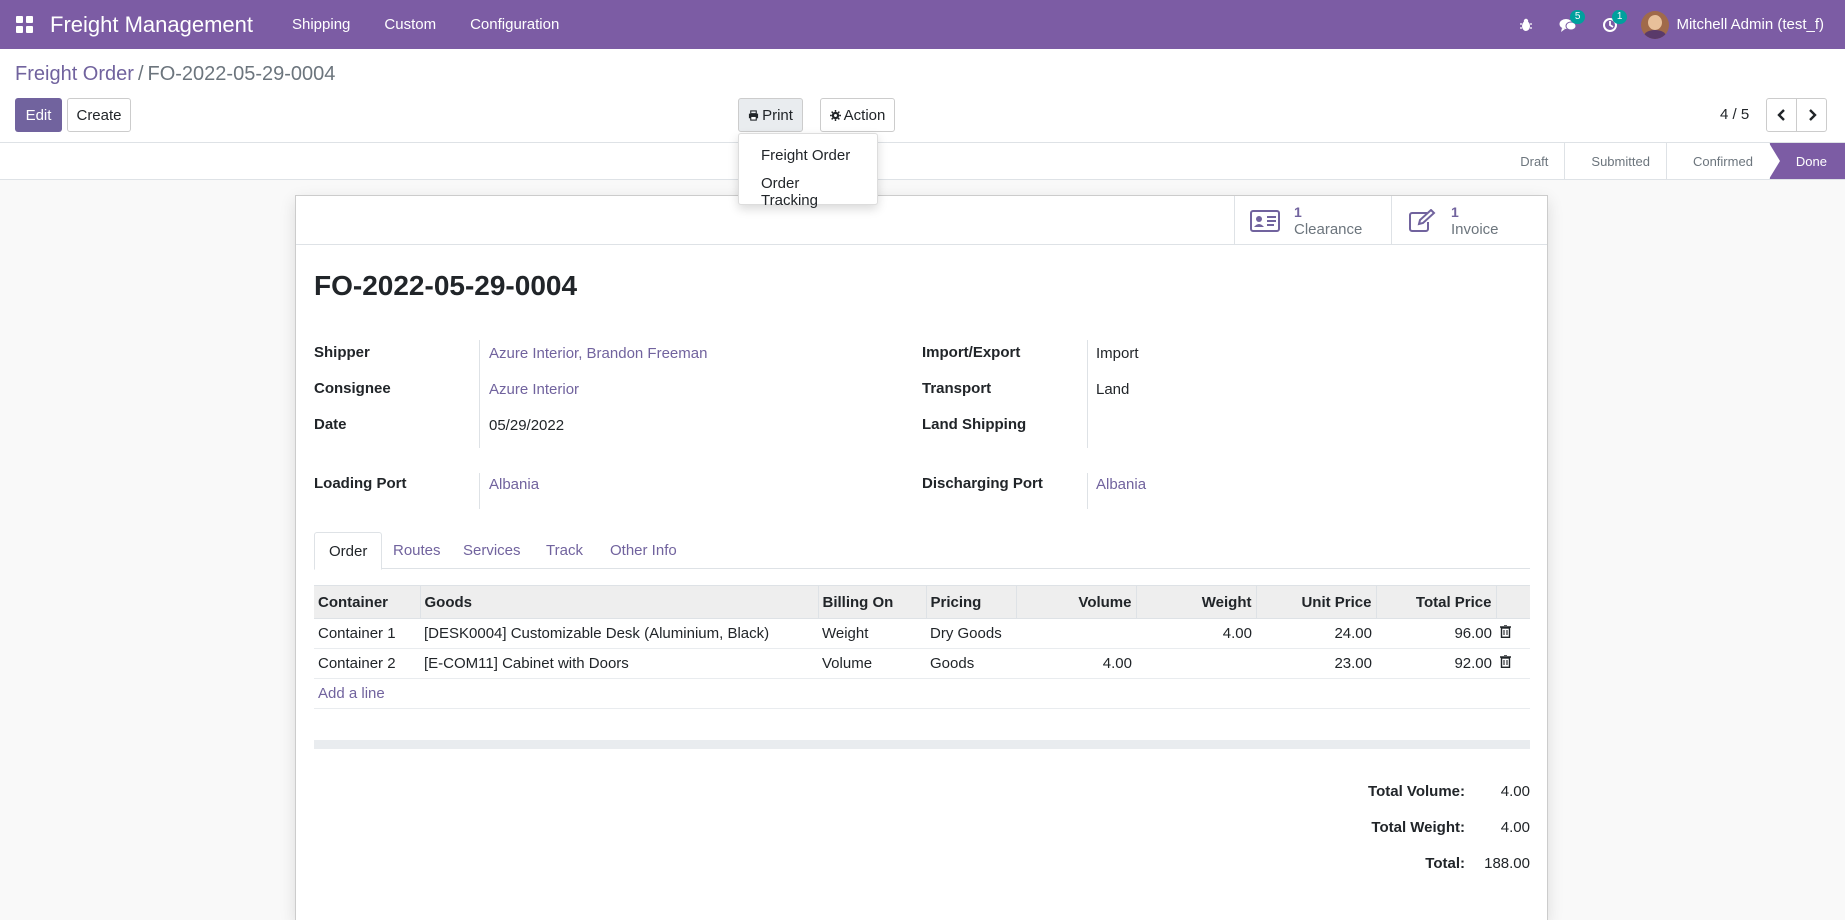 The image size is (1845, 920). I want to click on right-group-divider, so click(1087, 394).